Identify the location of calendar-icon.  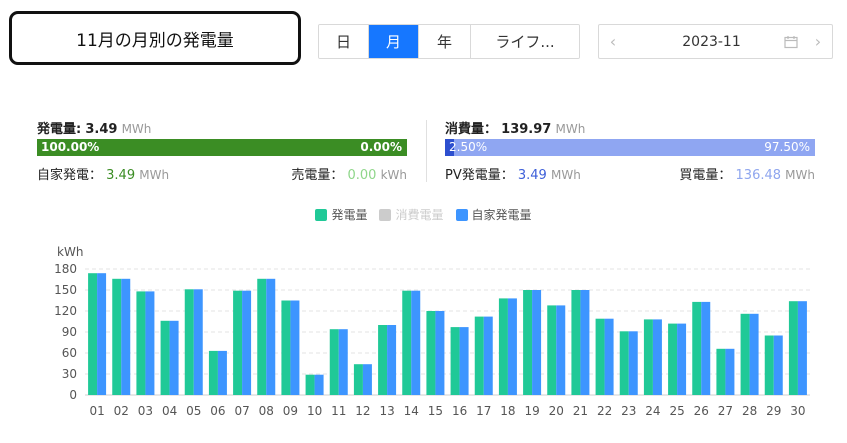
(791, 42).